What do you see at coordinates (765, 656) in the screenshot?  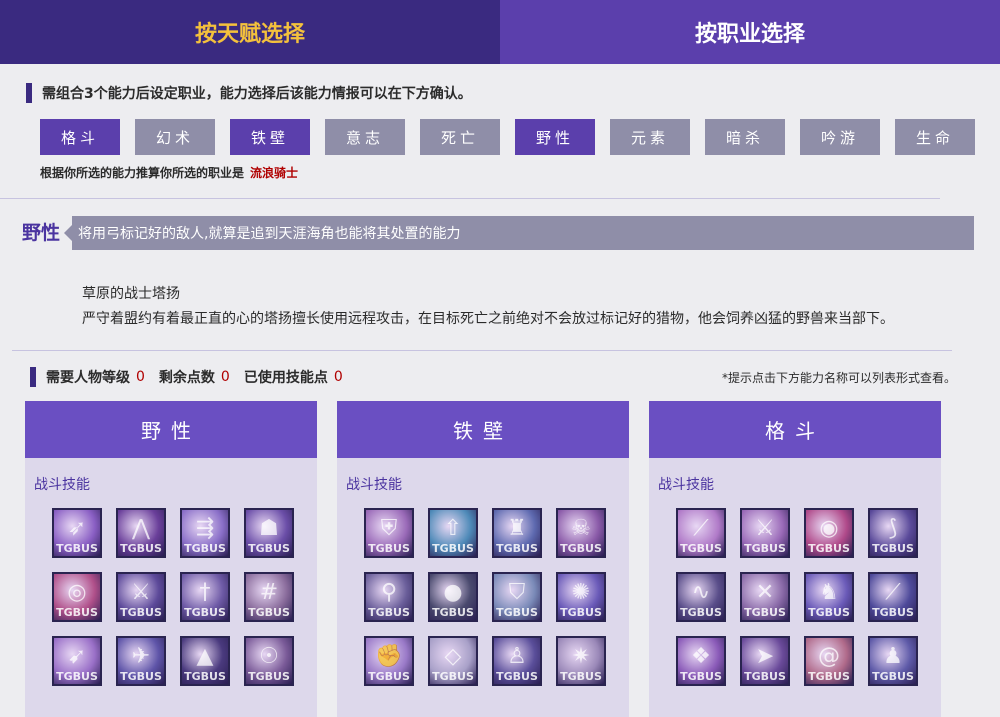 I see `rush-icon: ➤` at bounding box center [765, 656].